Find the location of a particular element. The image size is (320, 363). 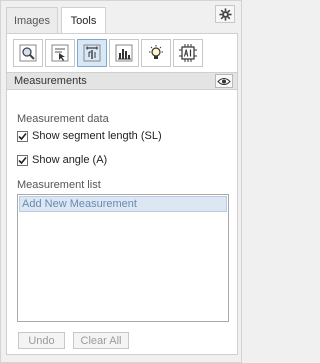

clear-all-button-label: Clear All is located at coordinates (101, 340).